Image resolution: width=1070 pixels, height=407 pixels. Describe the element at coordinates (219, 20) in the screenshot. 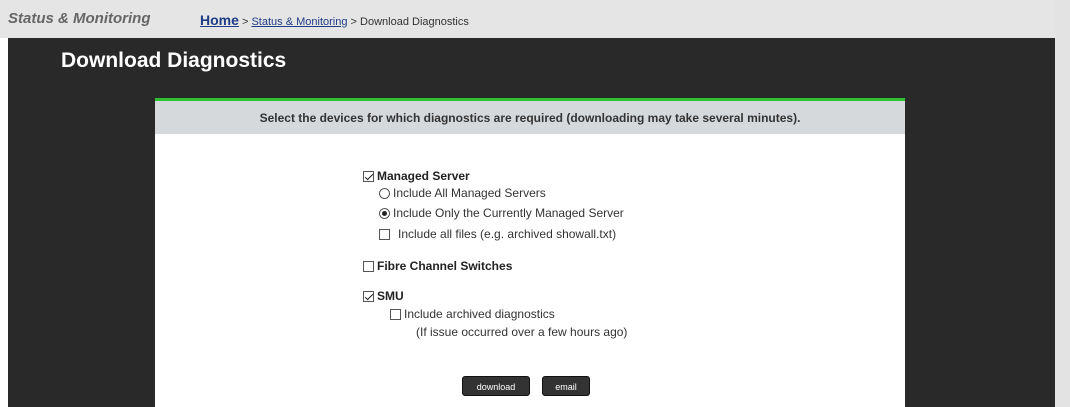

I see `breadcrumb-home-link: Home` at that location.